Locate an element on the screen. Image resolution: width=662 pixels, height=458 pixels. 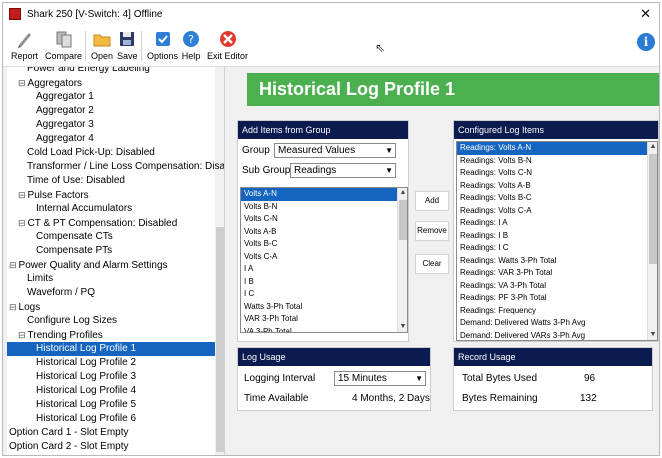
configured-items-list: Demand: Delivered VARs 3-Ph Avg Demand is located at coordinates (557, 241).